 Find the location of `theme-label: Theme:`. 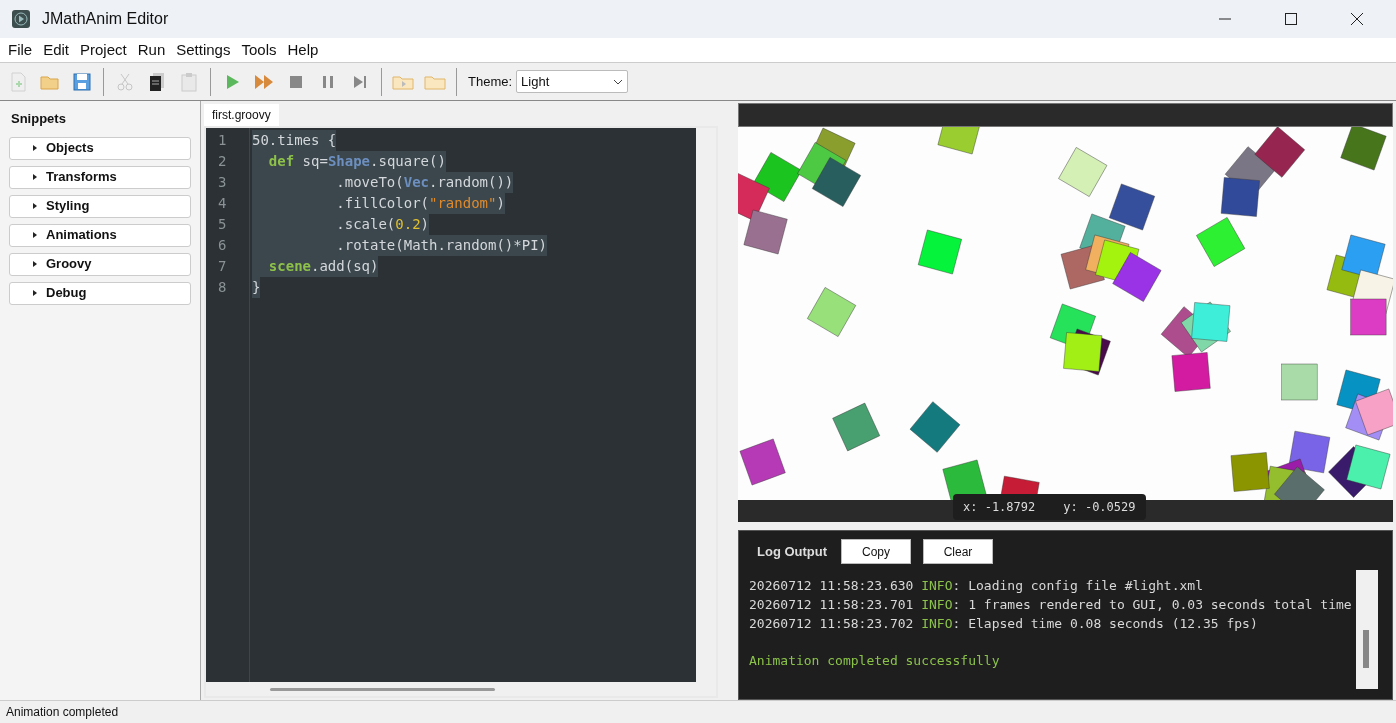

theme-label: Theme: is located at coordinates (490, 81).